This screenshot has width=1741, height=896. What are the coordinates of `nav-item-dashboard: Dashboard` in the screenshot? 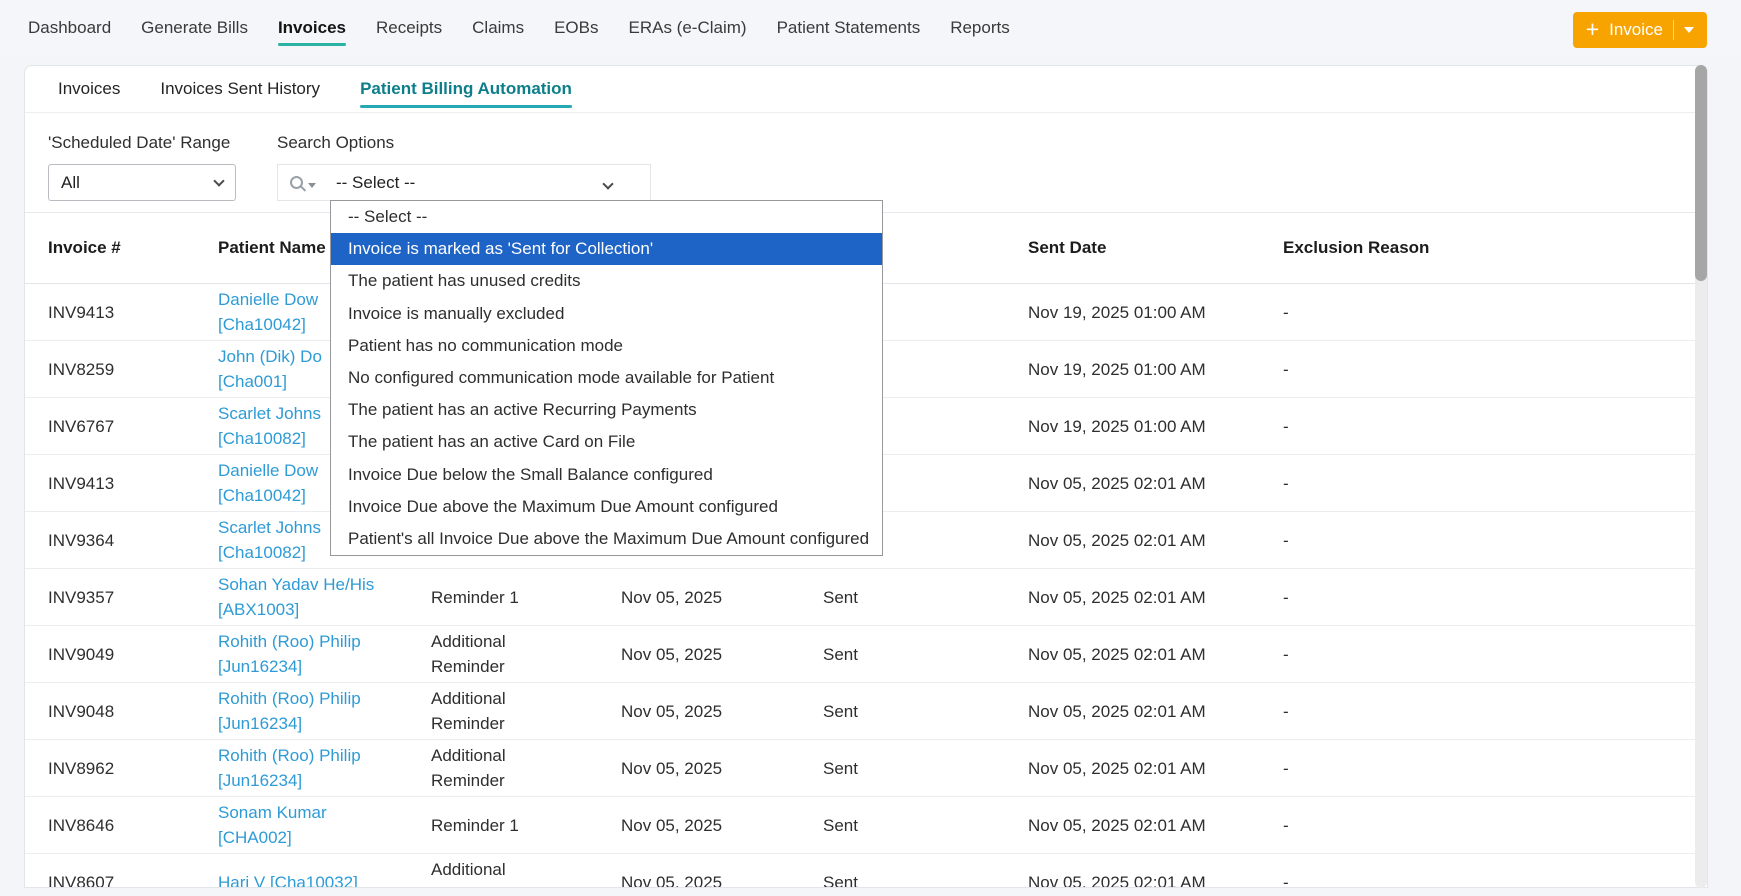 It's located at (69, 28).